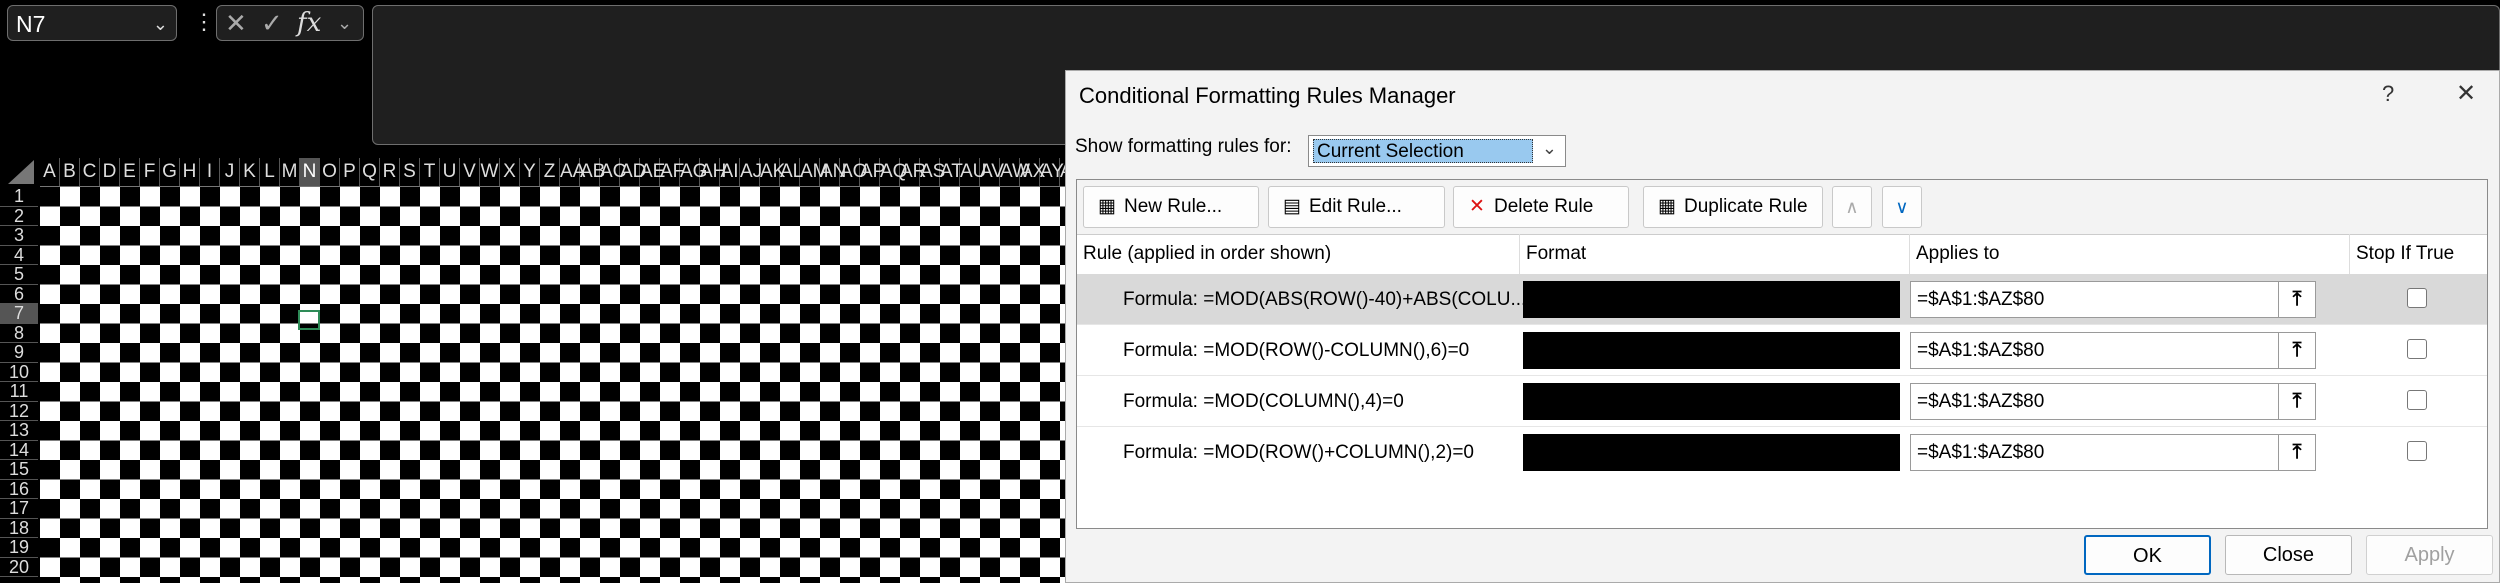  I want to click on column-header: M, so click(290, 172).